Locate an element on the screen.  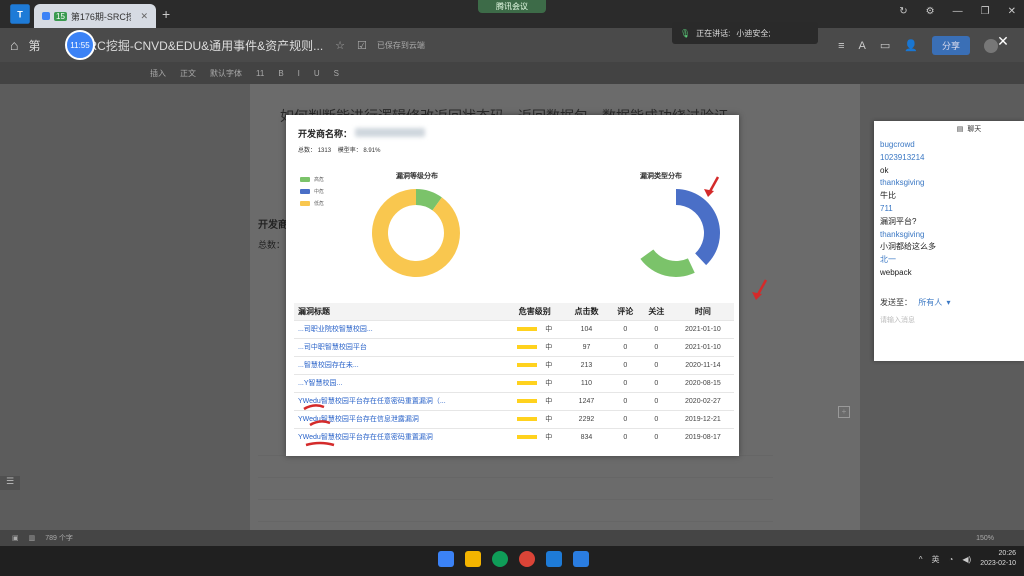
taskbar-apps is located at coordinates (513, 559).